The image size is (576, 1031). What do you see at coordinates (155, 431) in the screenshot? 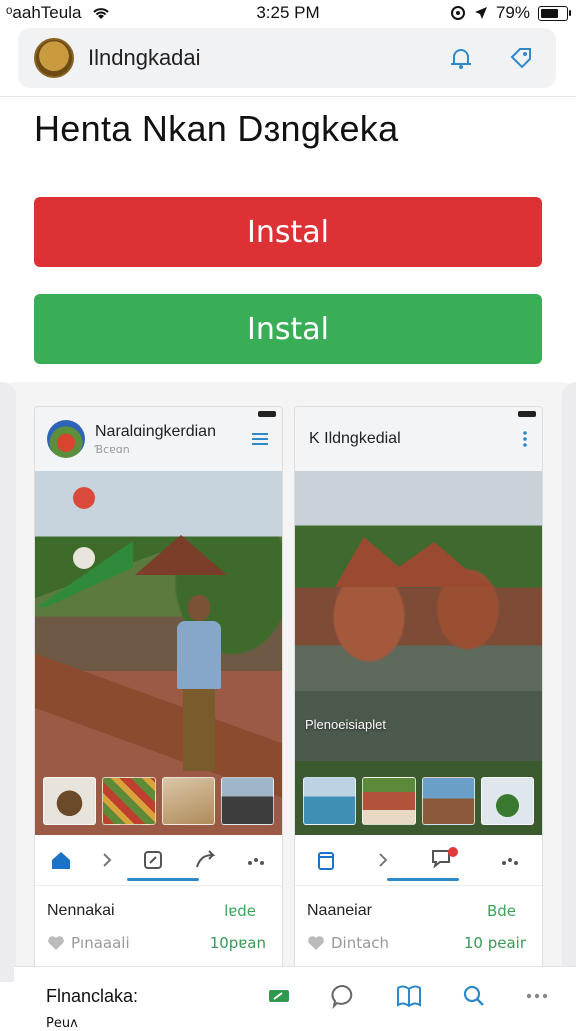
I see `card-title: Naralɑingkerdian` at bounding box center [155, 431].